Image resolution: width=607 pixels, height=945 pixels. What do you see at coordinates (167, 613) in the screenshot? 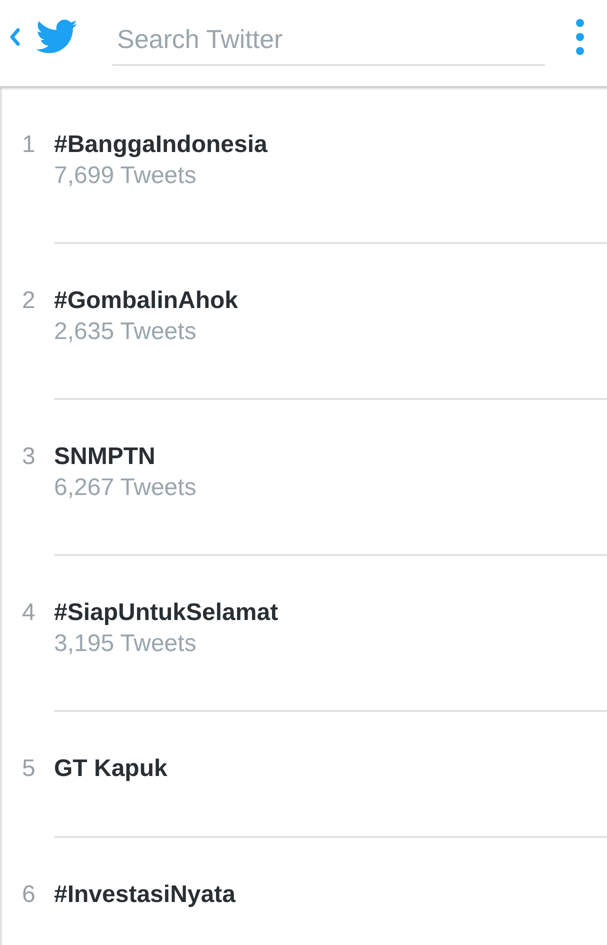
I see `trend-name: #SiapUntukSelamat` at bounding box center [167, 613].